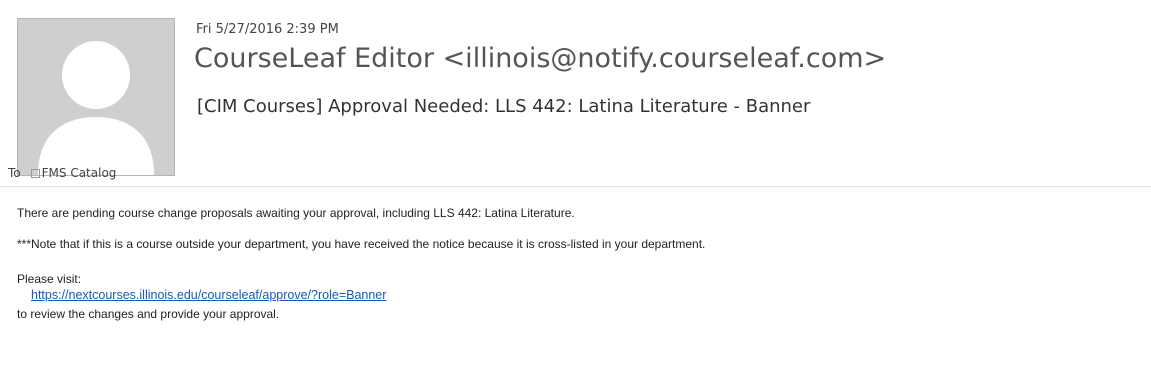 The width and height of the screenshot is (1151, 385). What do you see at coordinates (35, 173) in the screenshot?
I see `checkbox-icon` at bounding box center [35, 173].